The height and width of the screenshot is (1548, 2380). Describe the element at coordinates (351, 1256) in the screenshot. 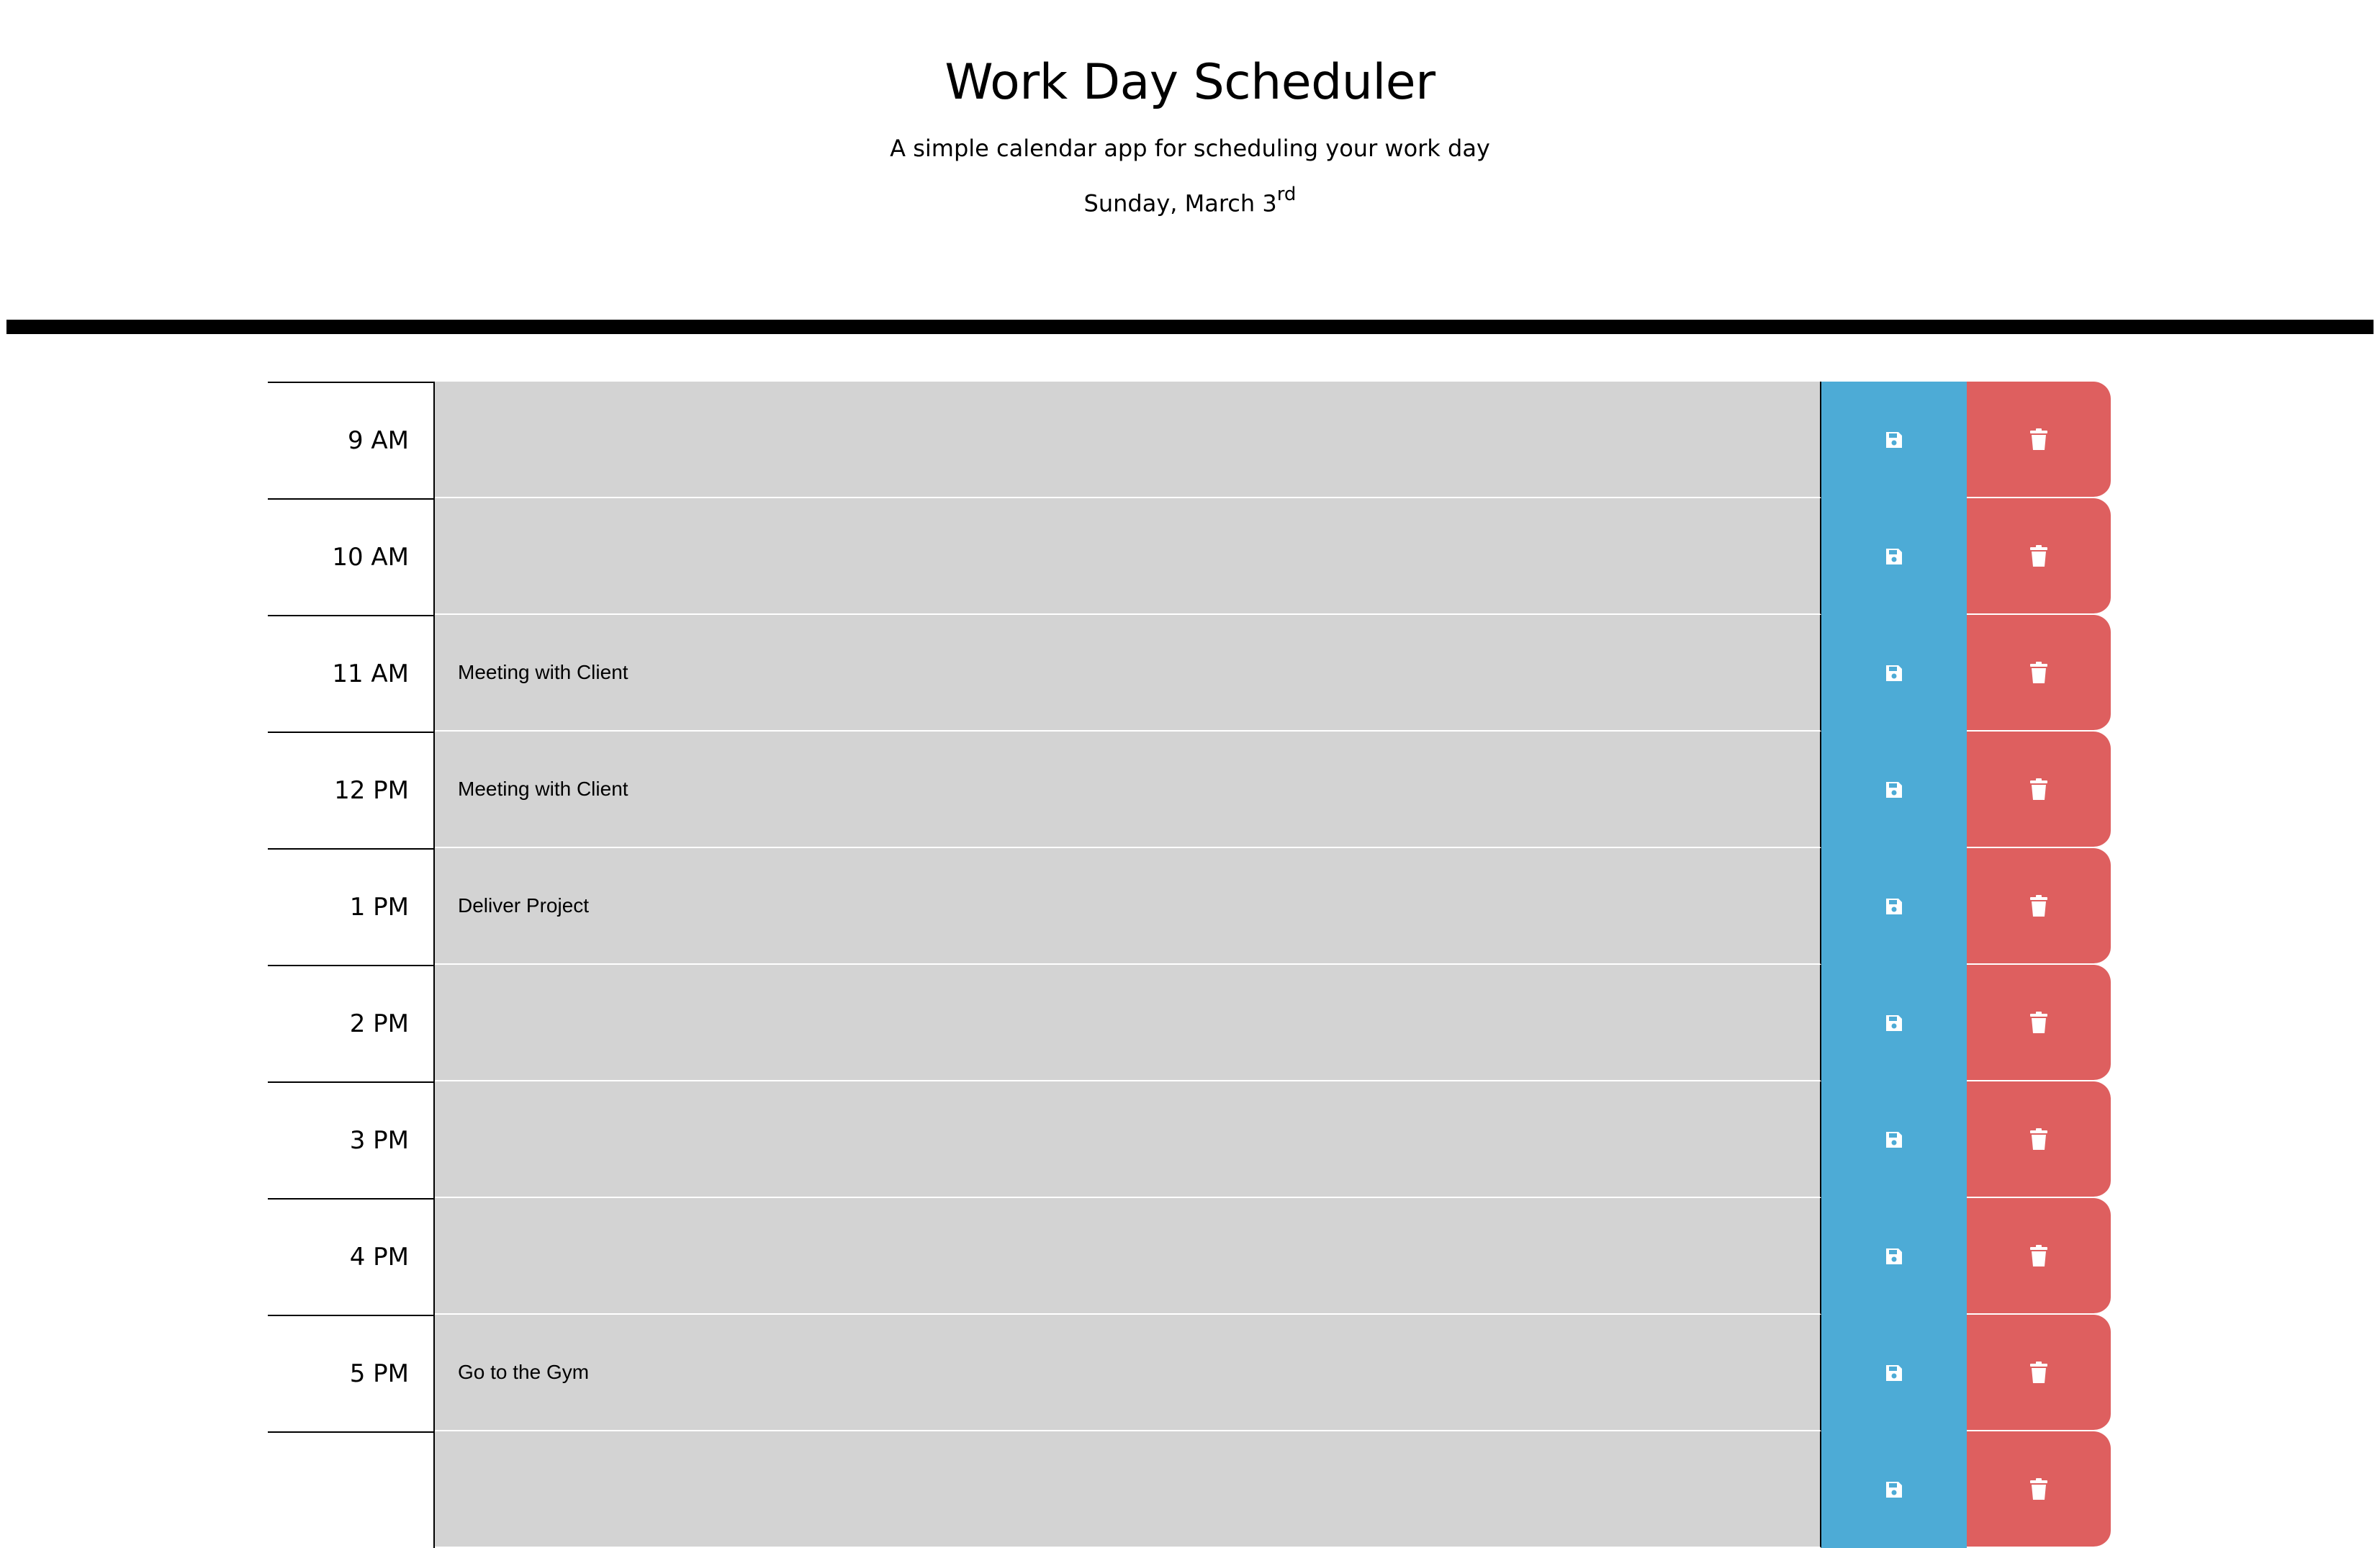

I see `hour-label: 4 PM` at that location.